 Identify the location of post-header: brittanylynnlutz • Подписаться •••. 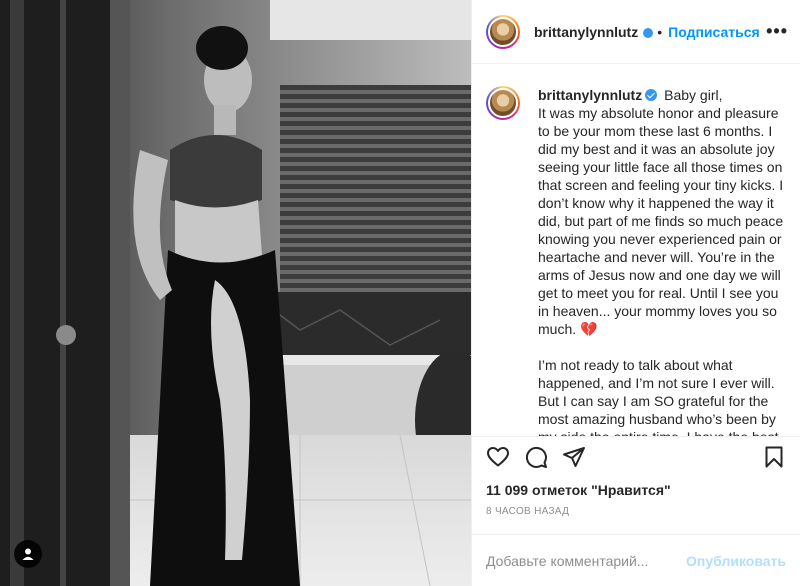
(636, 32).